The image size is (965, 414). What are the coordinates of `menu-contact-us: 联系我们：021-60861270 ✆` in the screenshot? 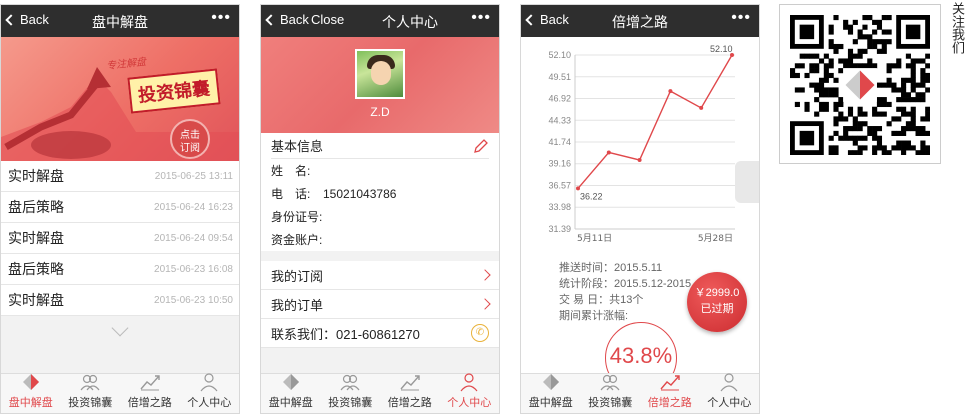 It's located at (380, 333).